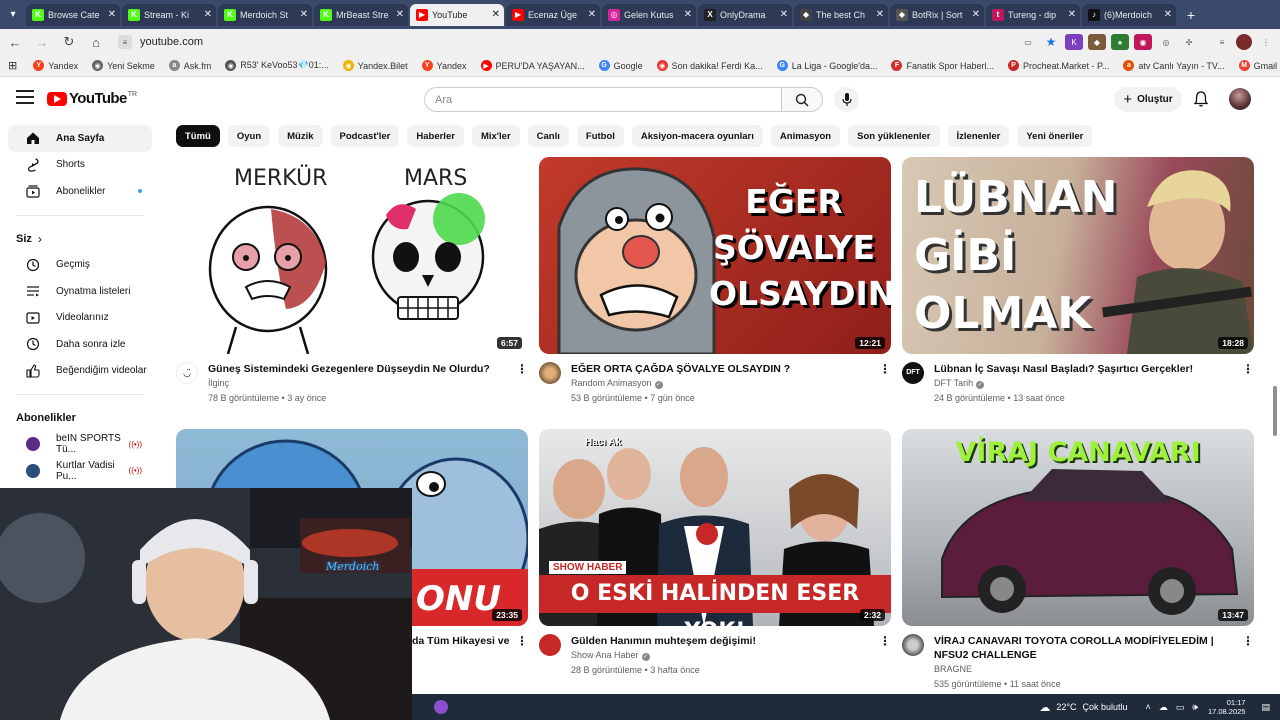 The height and width of the screenshot is (720, 1280). I want to click on browser-tab: ◆ The best Ch ✕, so click(841, 14).